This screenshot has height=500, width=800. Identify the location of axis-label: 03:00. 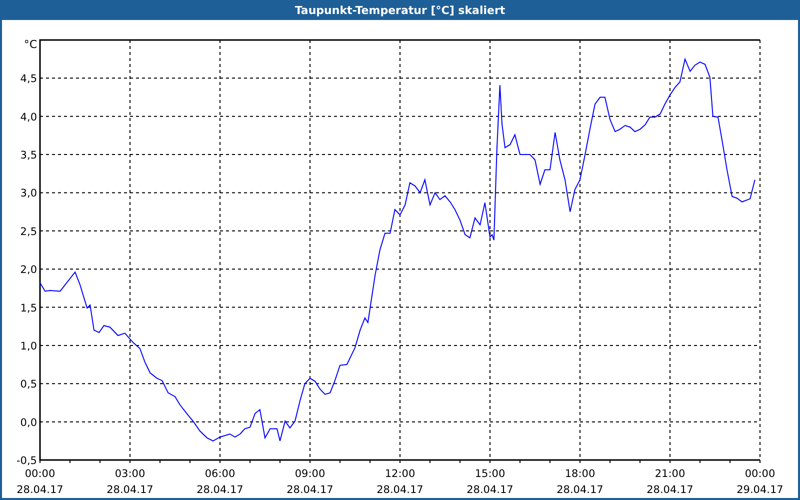
(130, 474).